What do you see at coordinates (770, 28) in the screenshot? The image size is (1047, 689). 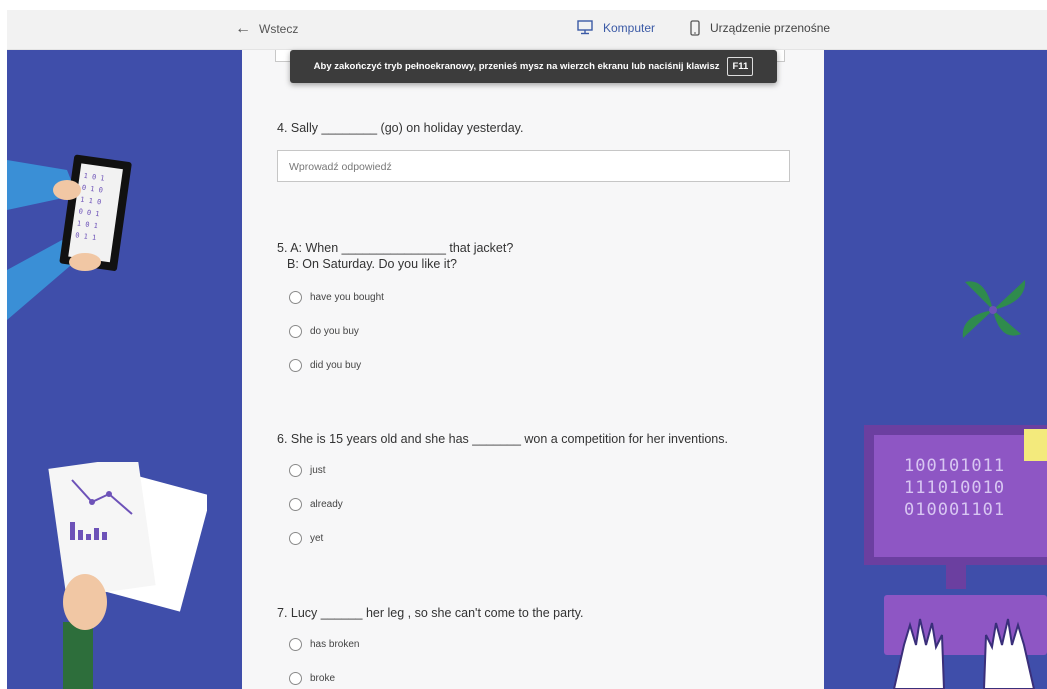 I see `mobile-view-label: Urządzenie przenośne` at bounding box center [770, 28].